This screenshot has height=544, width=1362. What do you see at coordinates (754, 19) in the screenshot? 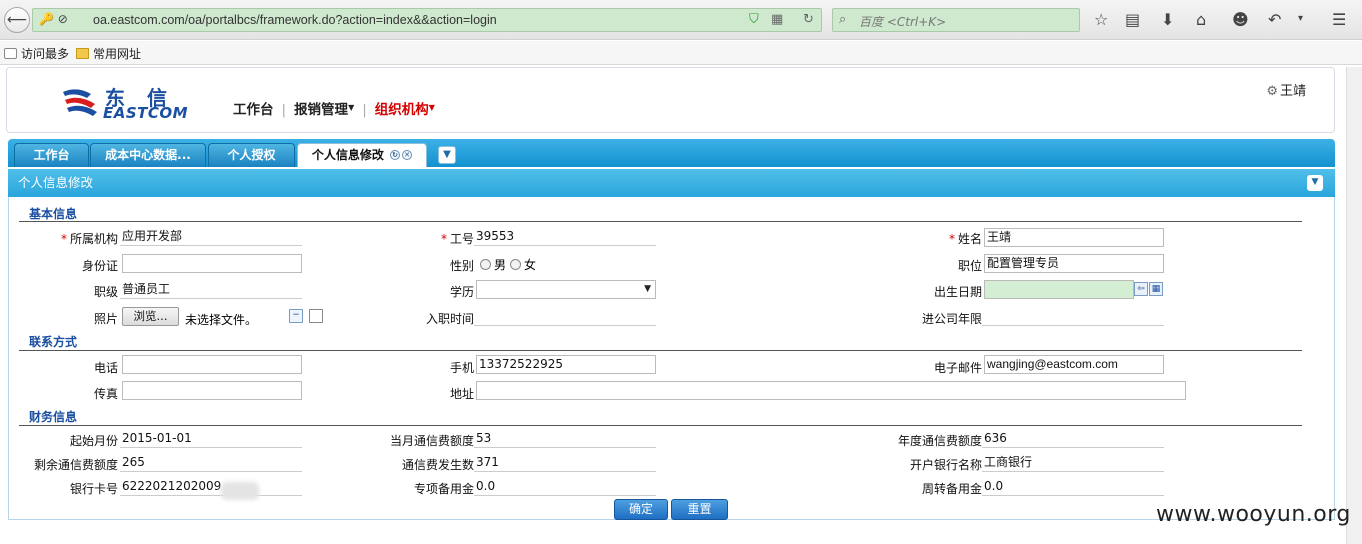
I see `shield-icon: ⛉` at bounding box center [754, 19].